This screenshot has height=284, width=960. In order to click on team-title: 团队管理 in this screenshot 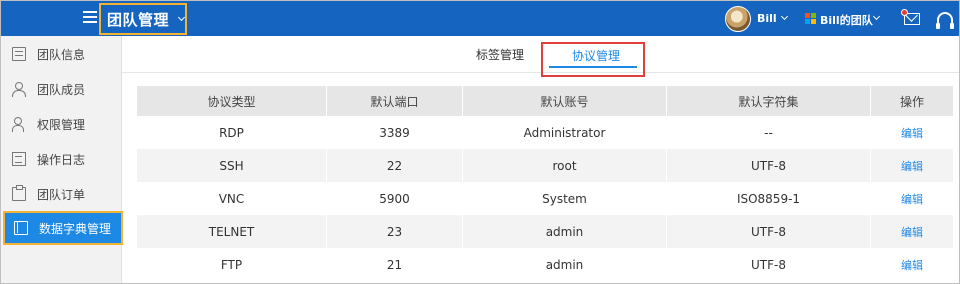, I will do `click(138, 19)`.